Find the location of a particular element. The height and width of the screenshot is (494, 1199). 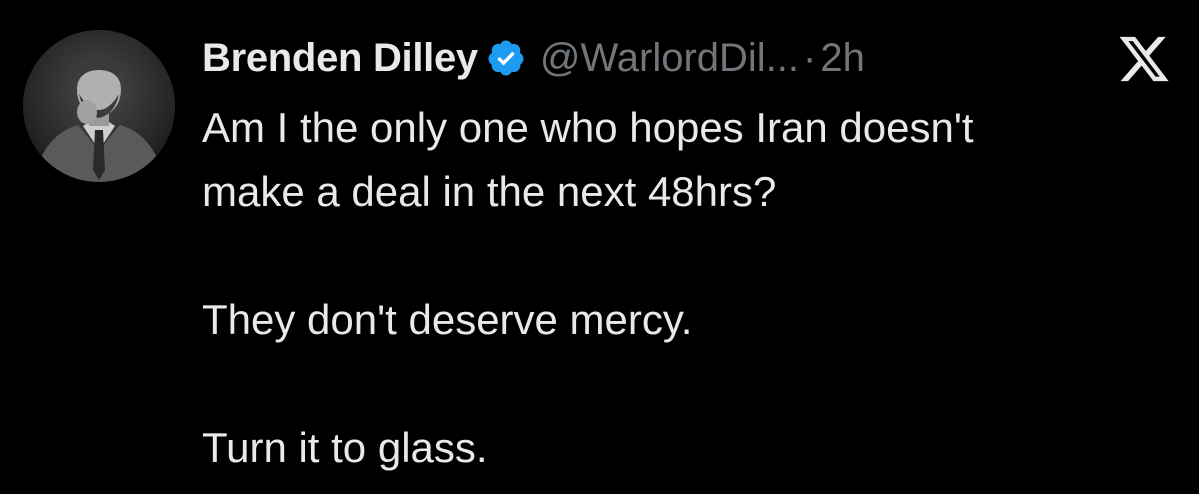

avatar is located at coordinates (99, 106).